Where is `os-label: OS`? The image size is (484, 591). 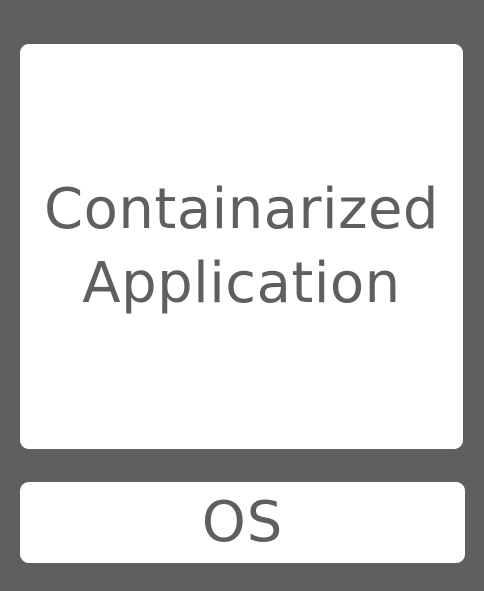 os-label: OS is located at coordinates (242, 522).